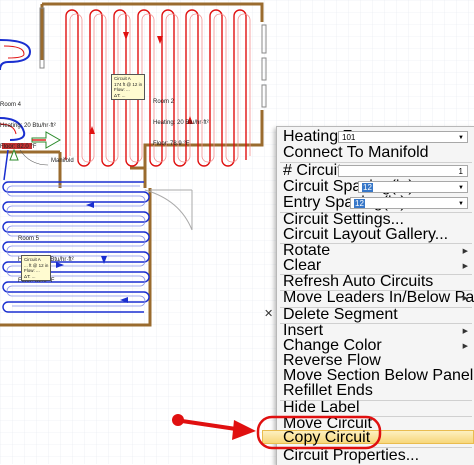  What do you see at coordinates (413, 187) in the screenshot?
I see `circuit-spacing-dropdown: 12 ▼` at bounding box center [413, 187].